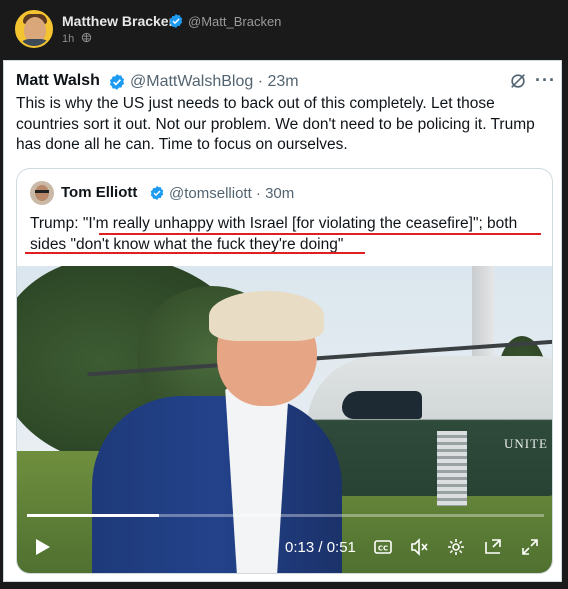 The image size is (568, 589). I want to click on svg-text: CC, so click(383, 549).